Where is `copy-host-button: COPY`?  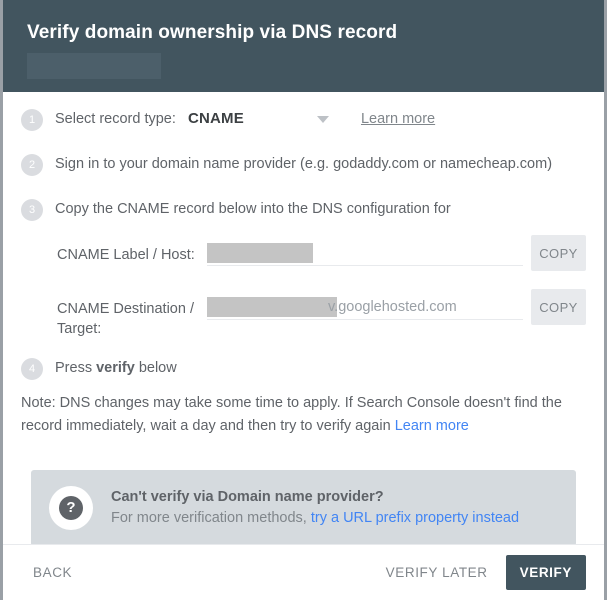 copy-host-button: COPY is located at coordinates (558, 253).